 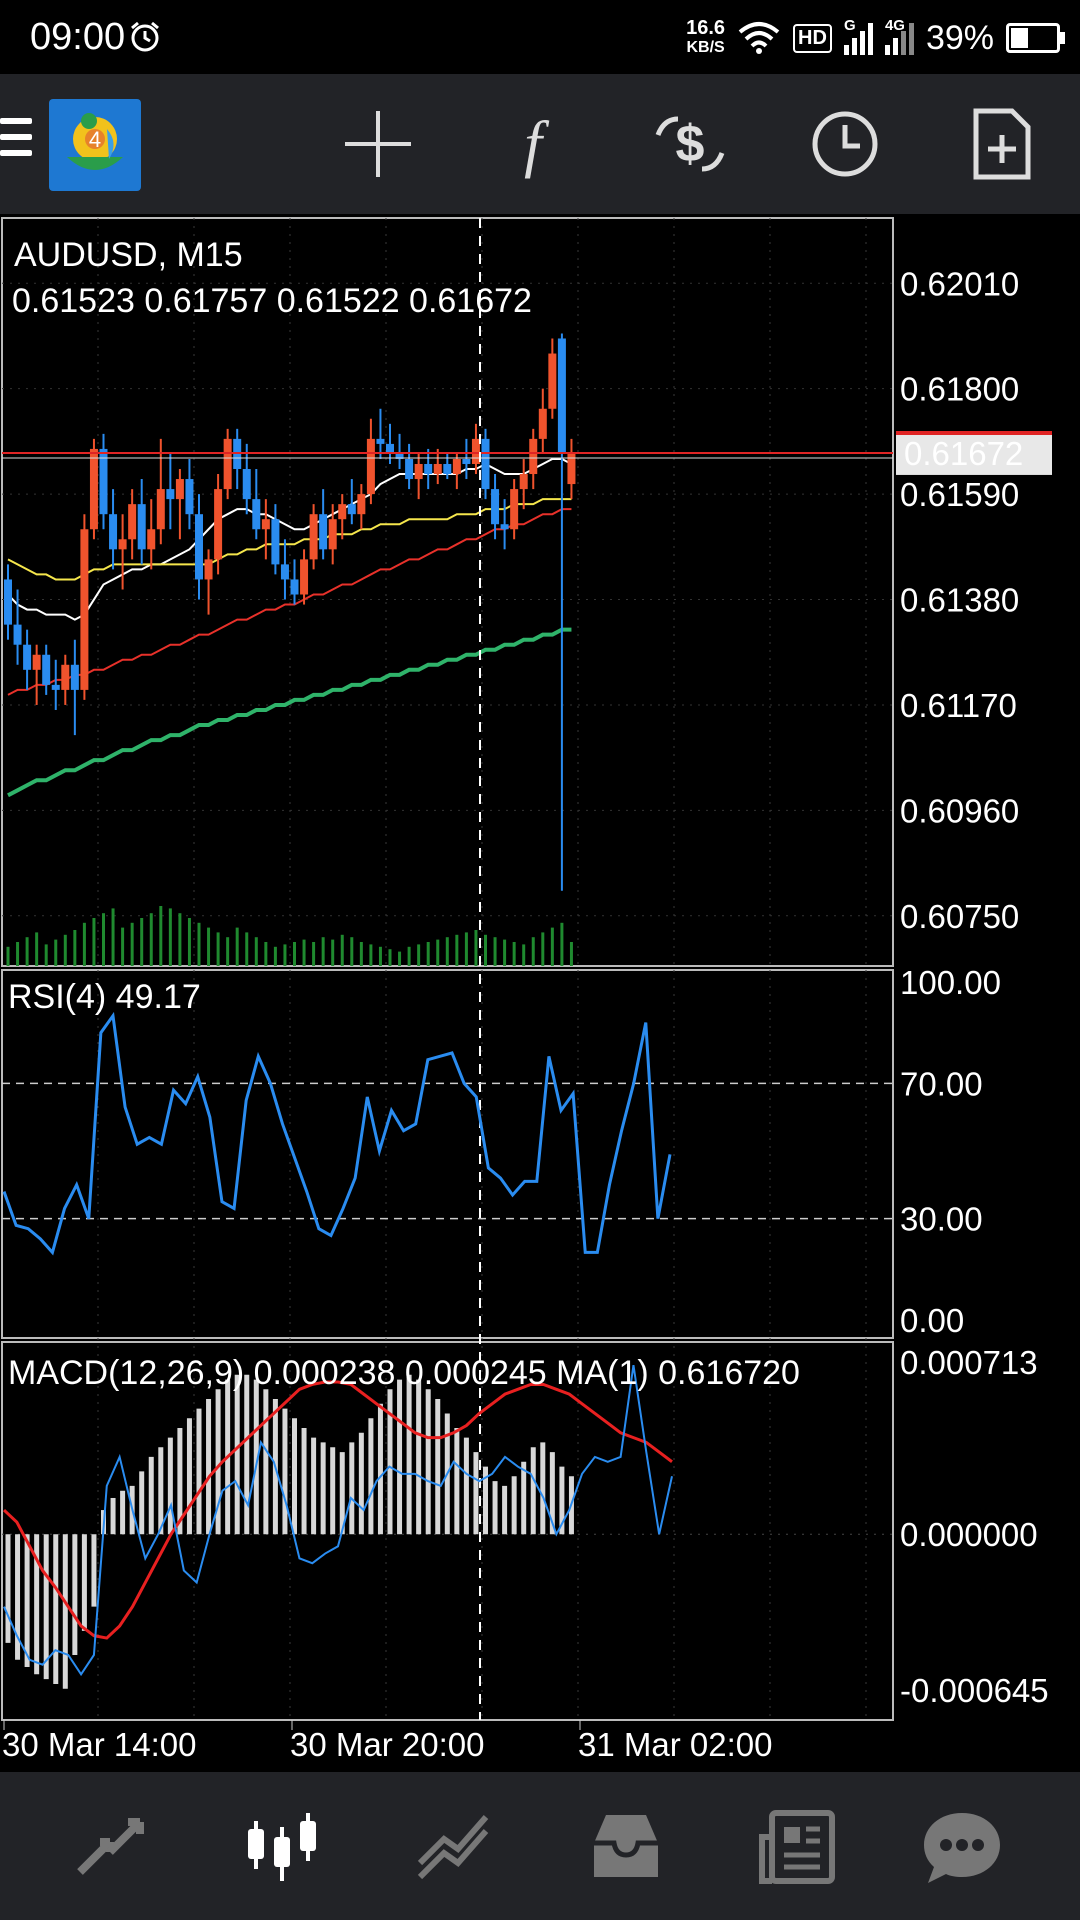 I want to click on status-indicators: 16.6 KB/S HD G 4G 39%, so click(x=875, y=38).